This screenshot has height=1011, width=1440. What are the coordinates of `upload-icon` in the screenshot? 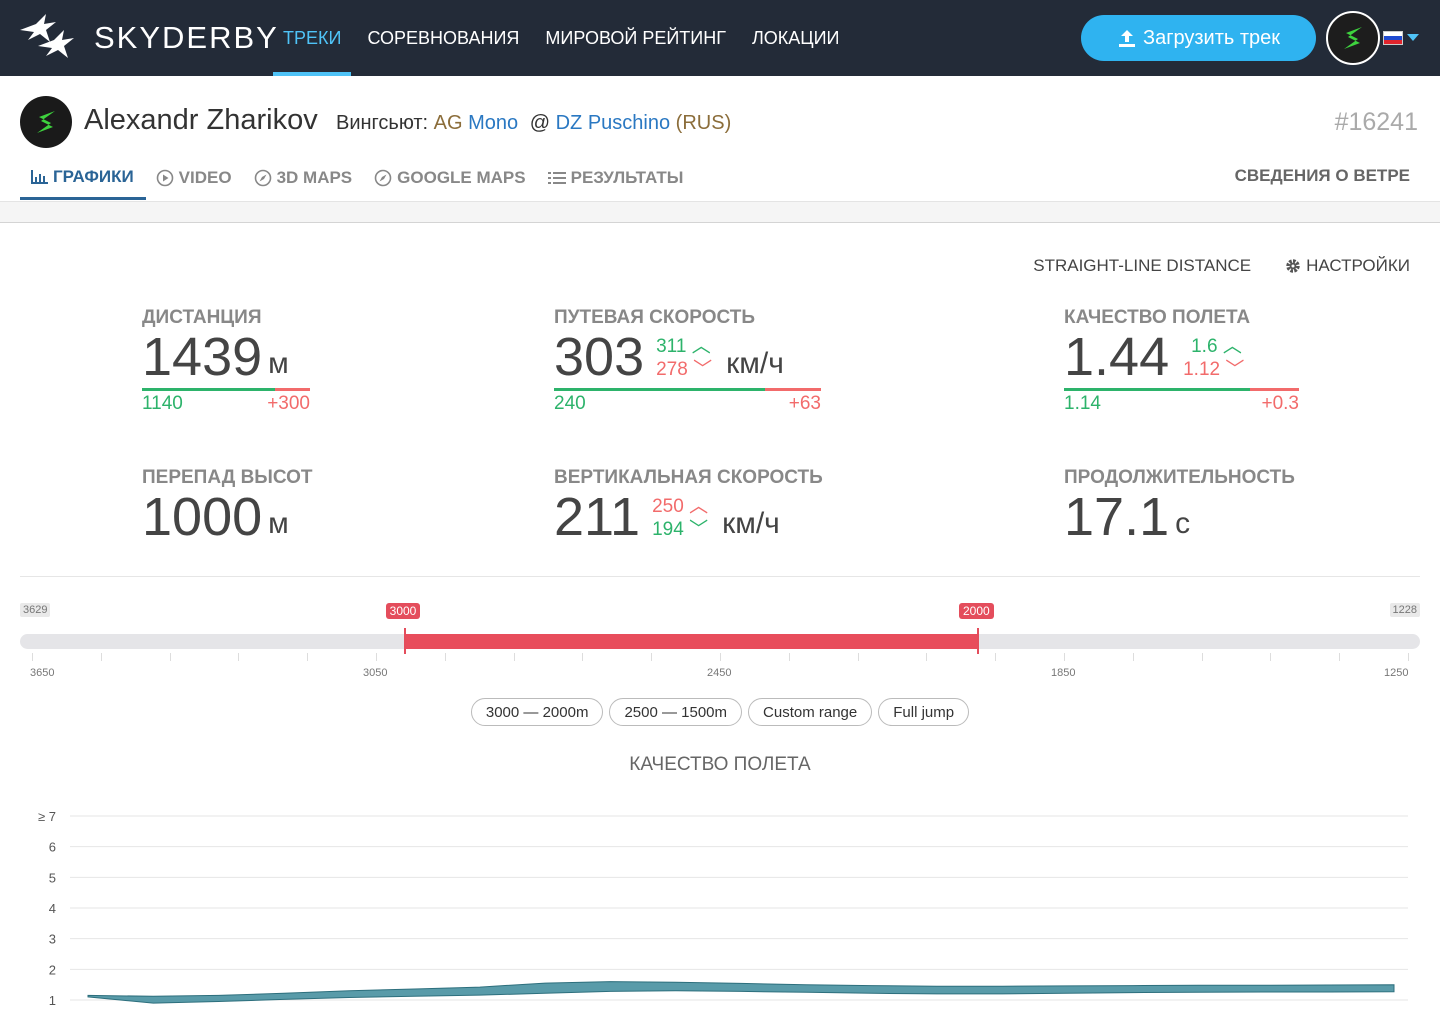 It's located at (1126, 38).